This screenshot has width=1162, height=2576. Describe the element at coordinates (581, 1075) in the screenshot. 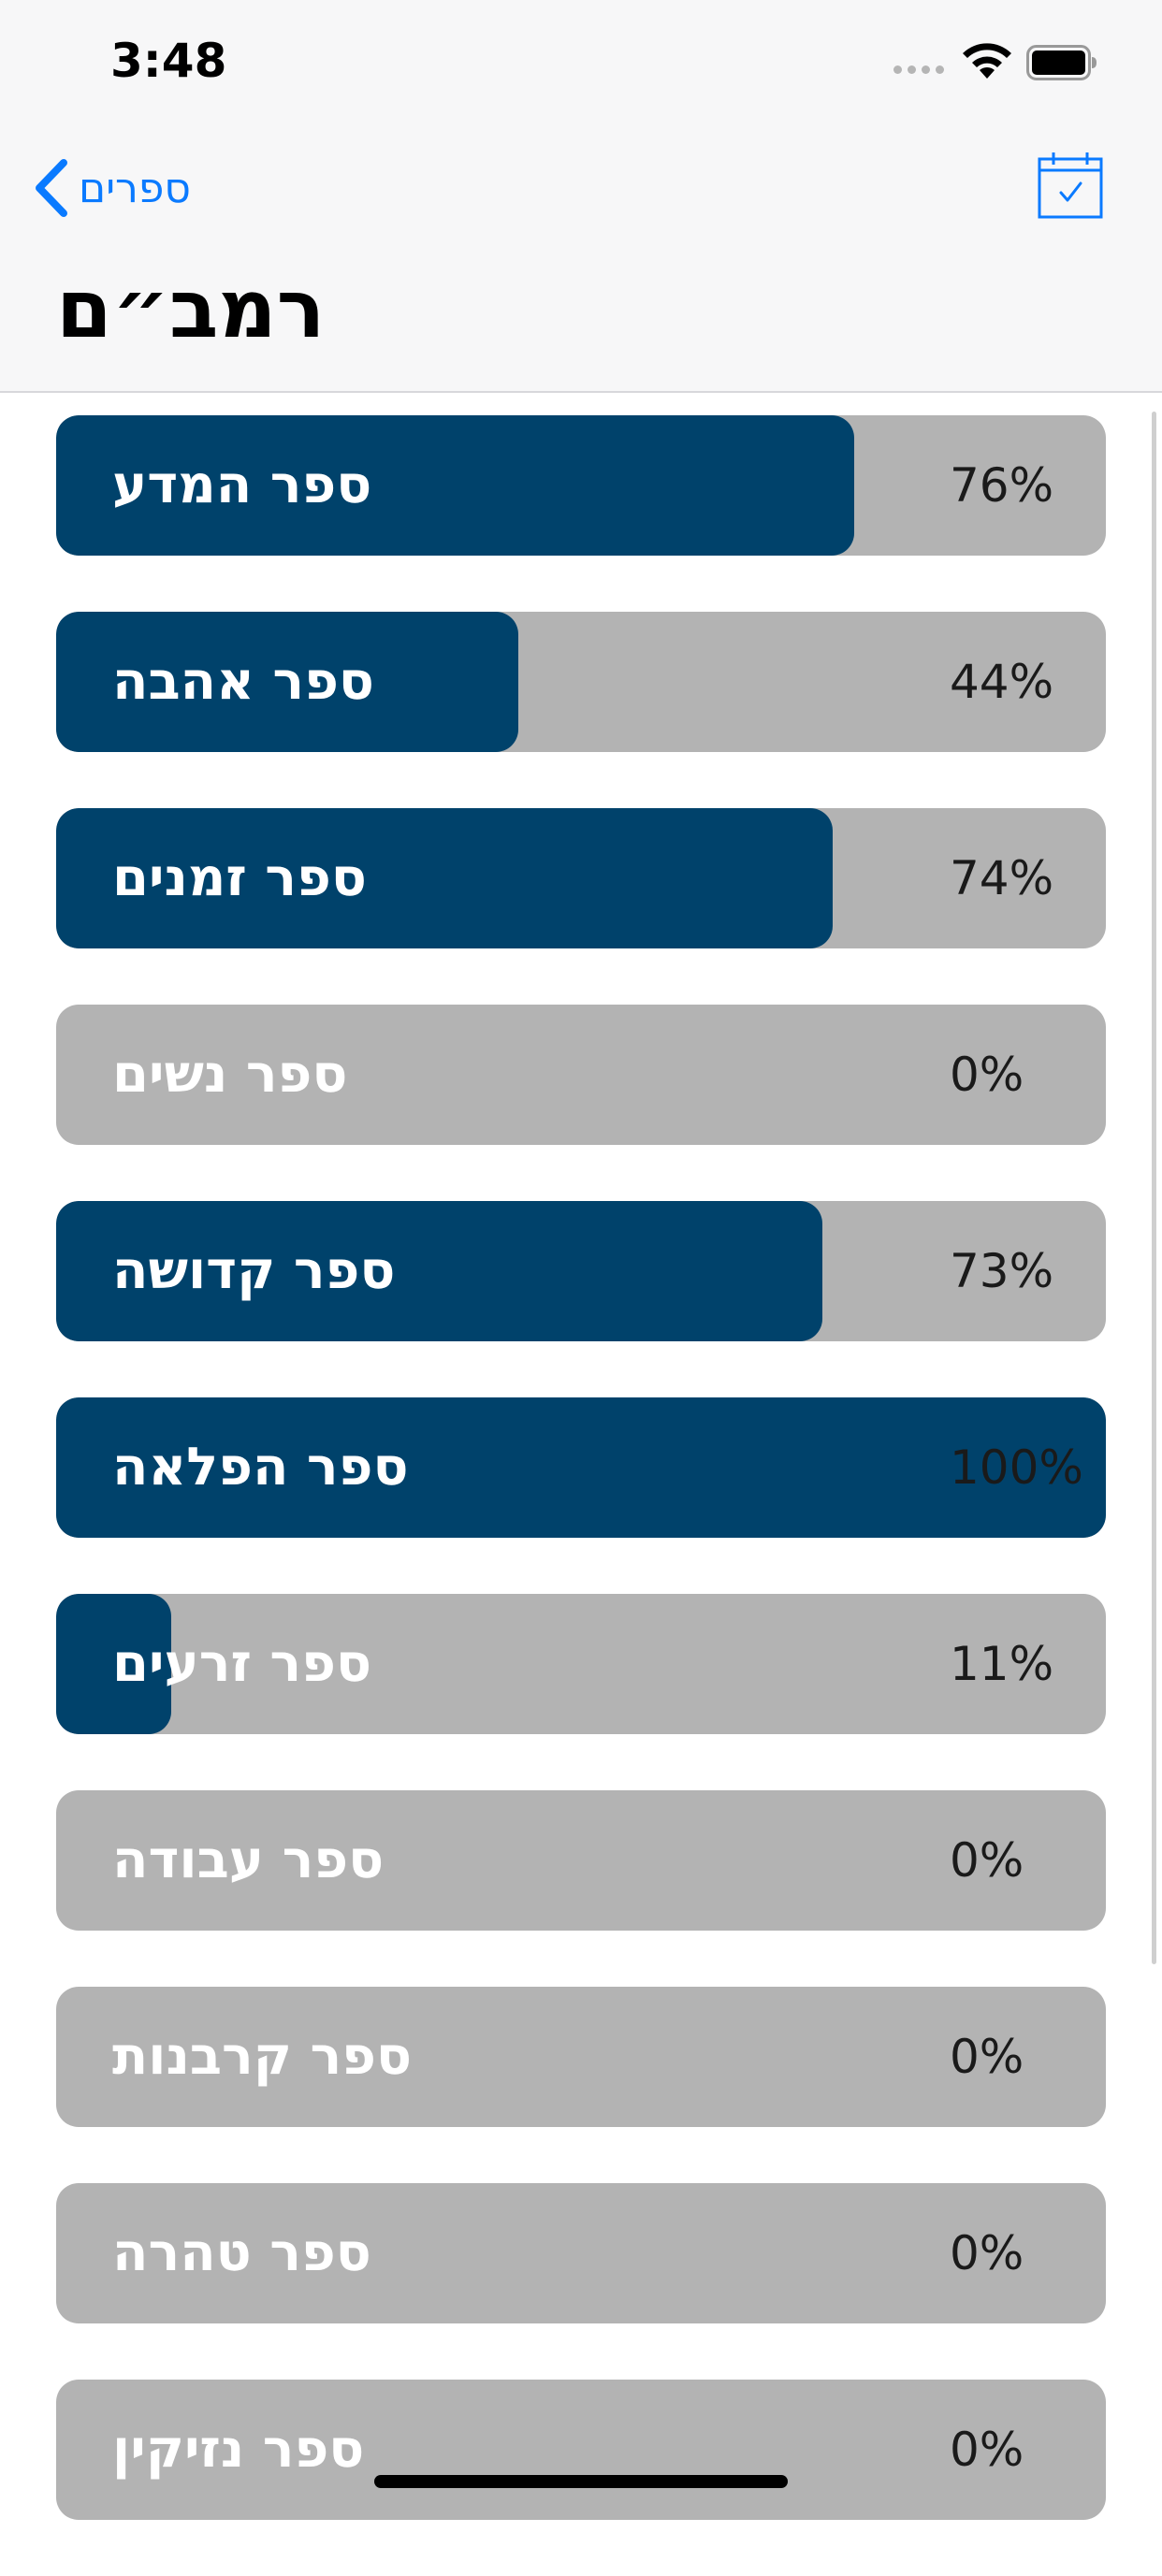

I see `book-row: ספר נשים 0%` at that location.